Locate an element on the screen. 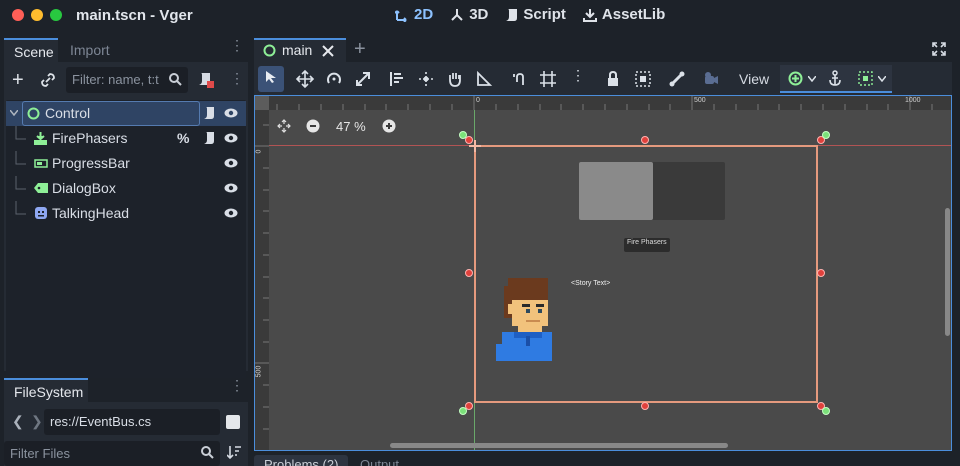 This screenshot has height=466, width=960. anchor-icon is located at coordinates (835, 78).